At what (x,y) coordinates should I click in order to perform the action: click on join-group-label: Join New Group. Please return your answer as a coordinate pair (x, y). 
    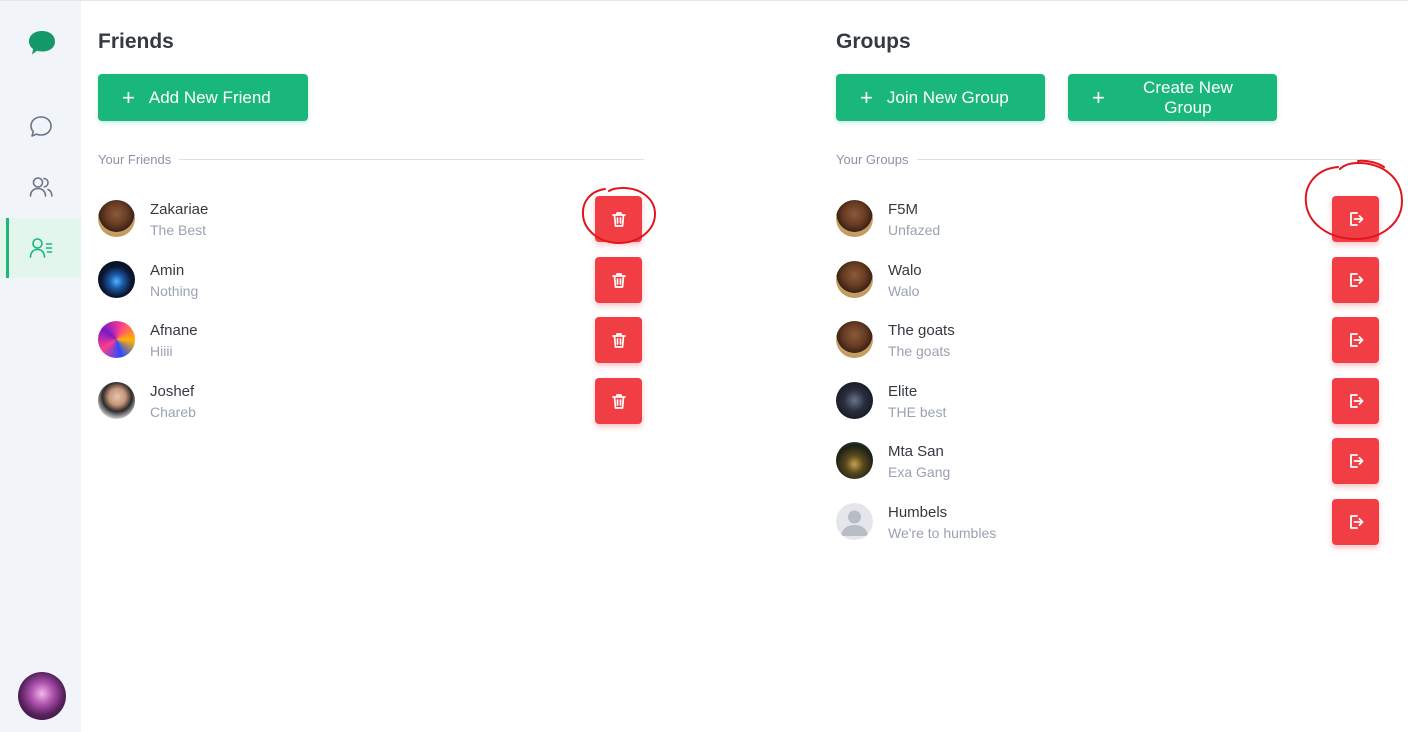
    Looking at the image, I should click on (947, 97).